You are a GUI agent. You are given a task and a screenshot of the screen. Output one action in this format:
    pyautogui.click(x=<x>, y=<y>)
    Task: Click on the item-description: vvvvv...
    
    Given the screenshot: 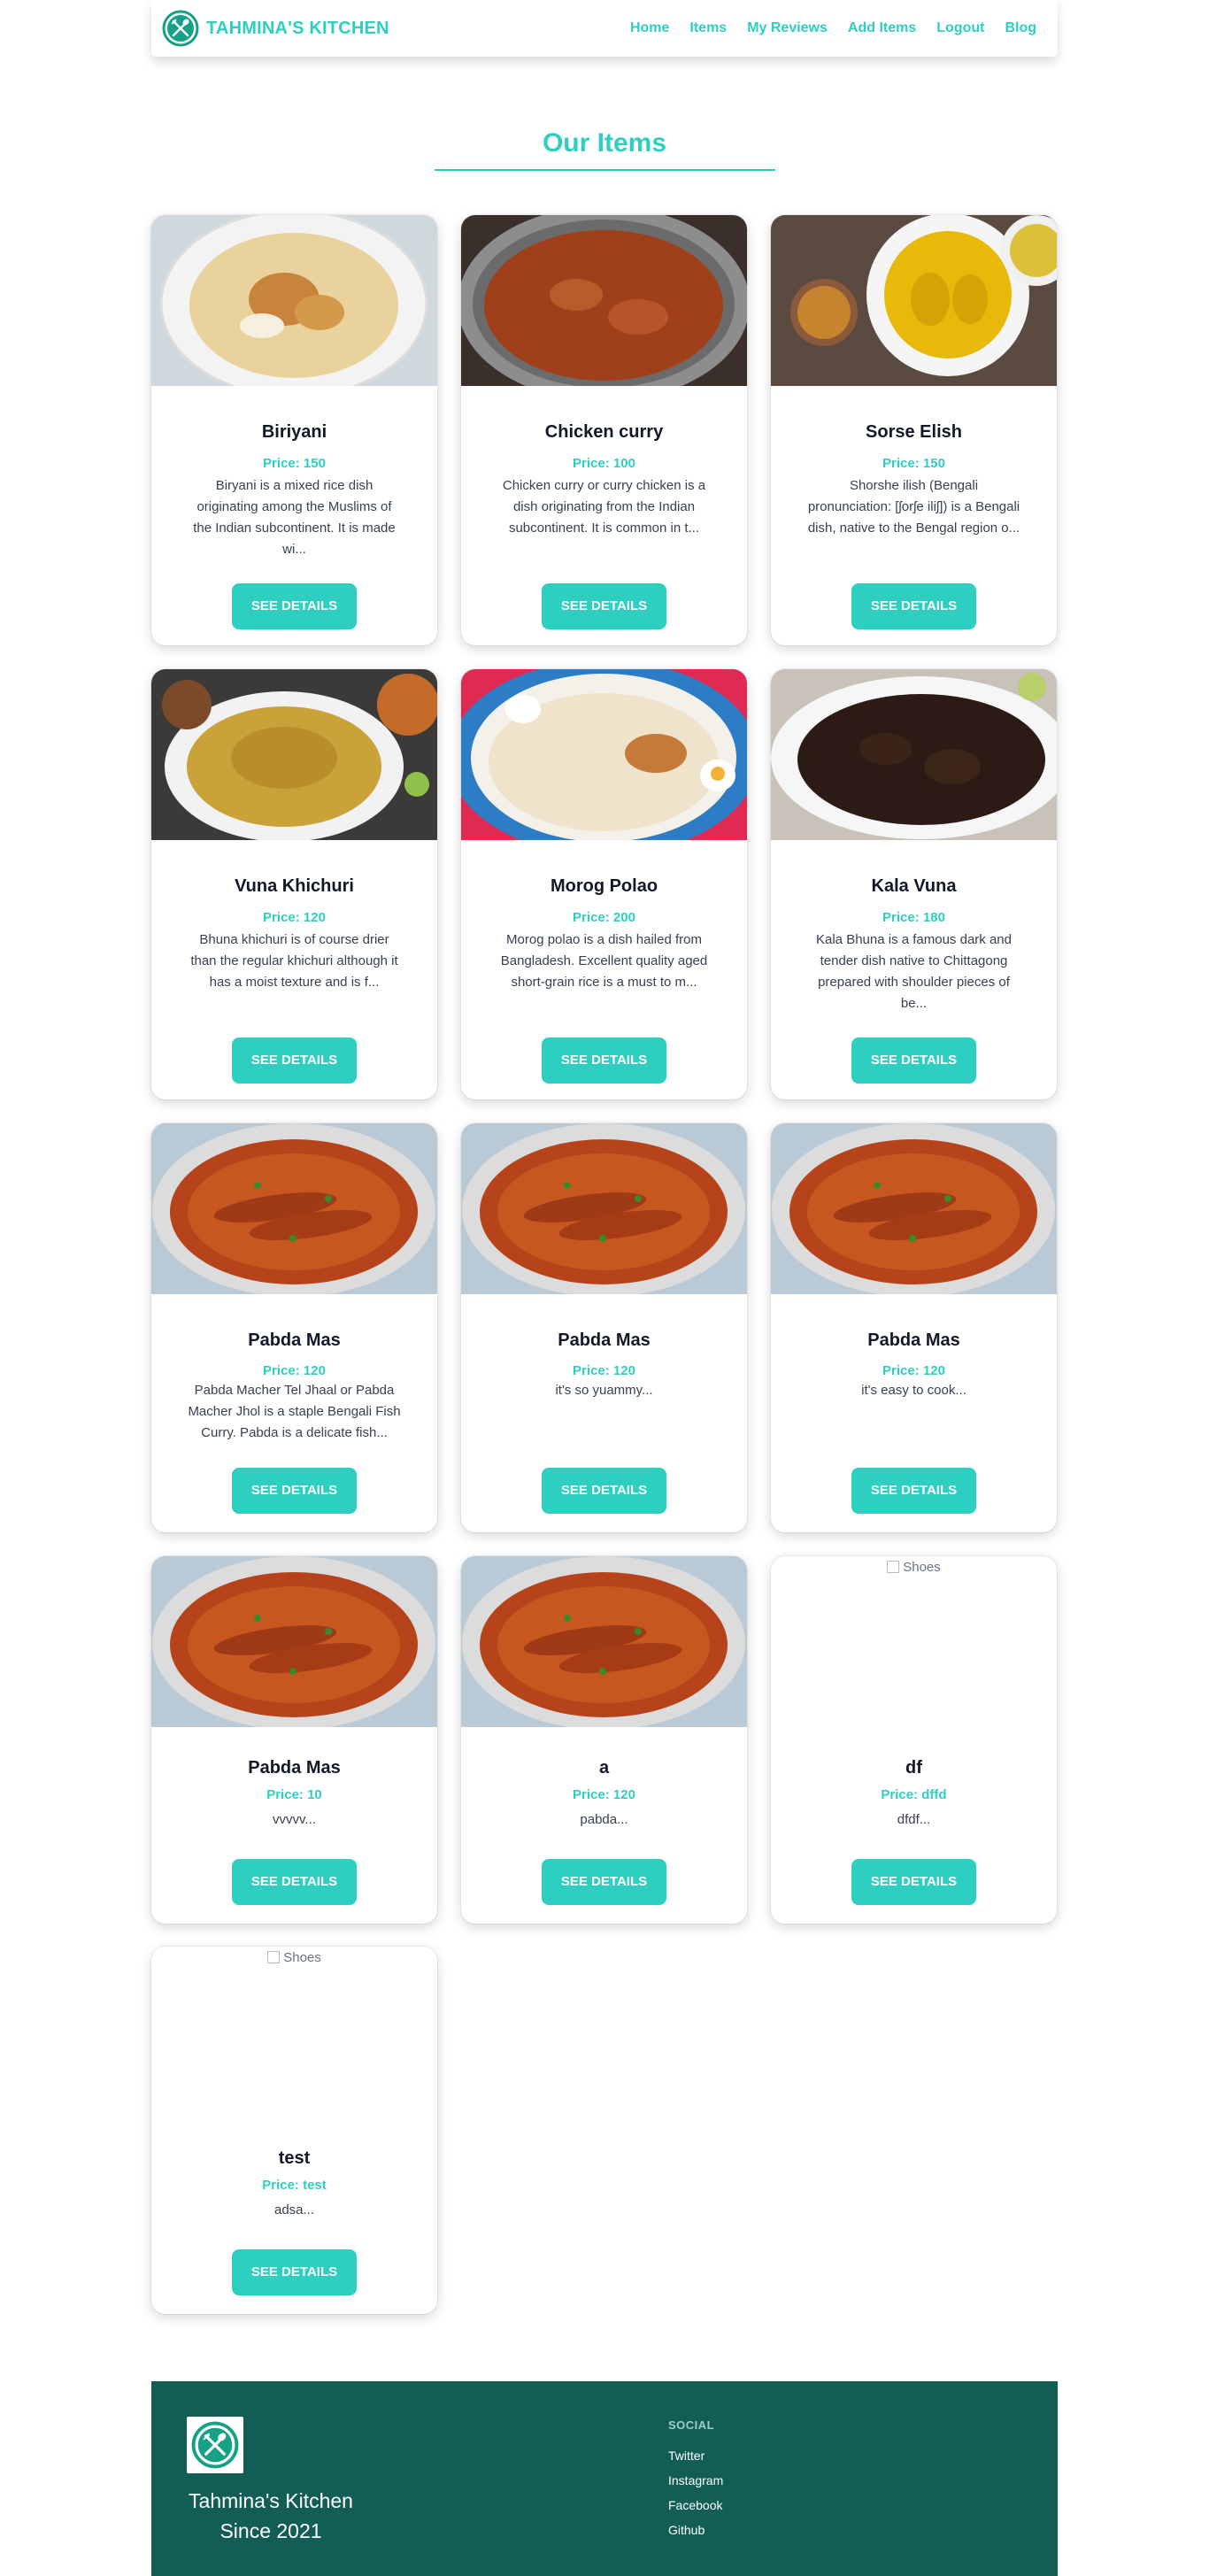 What is the action you would take?
    pyautogui.click(x=294, y=1819)
    